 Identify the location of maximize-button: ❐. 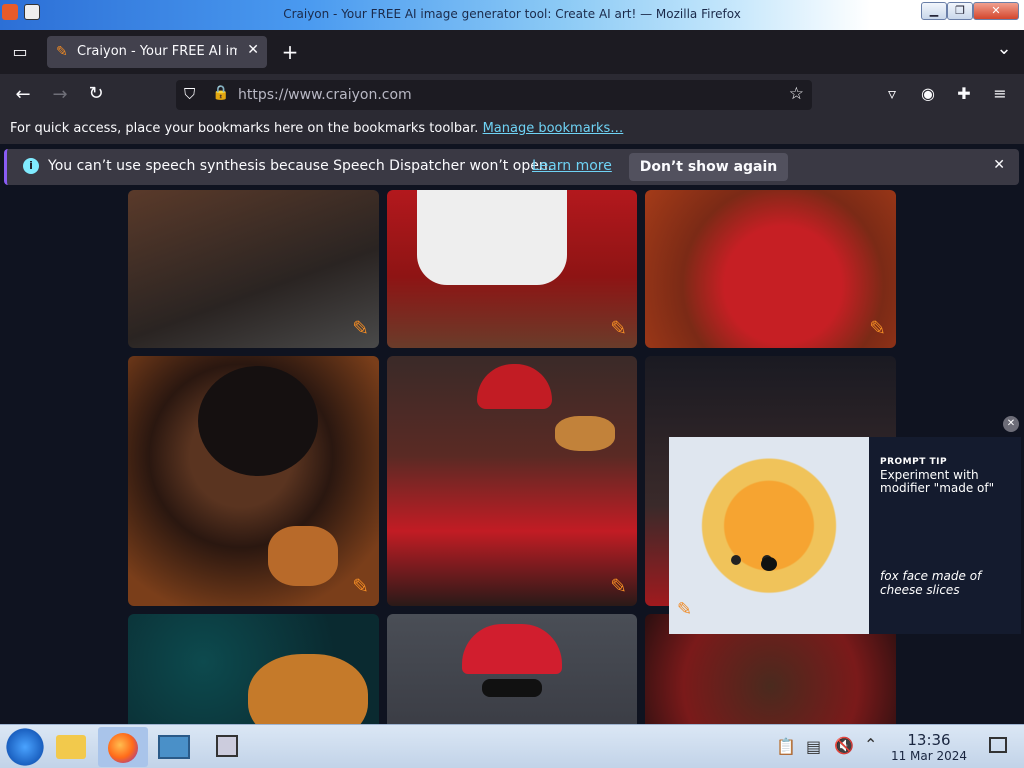
(960, 11).